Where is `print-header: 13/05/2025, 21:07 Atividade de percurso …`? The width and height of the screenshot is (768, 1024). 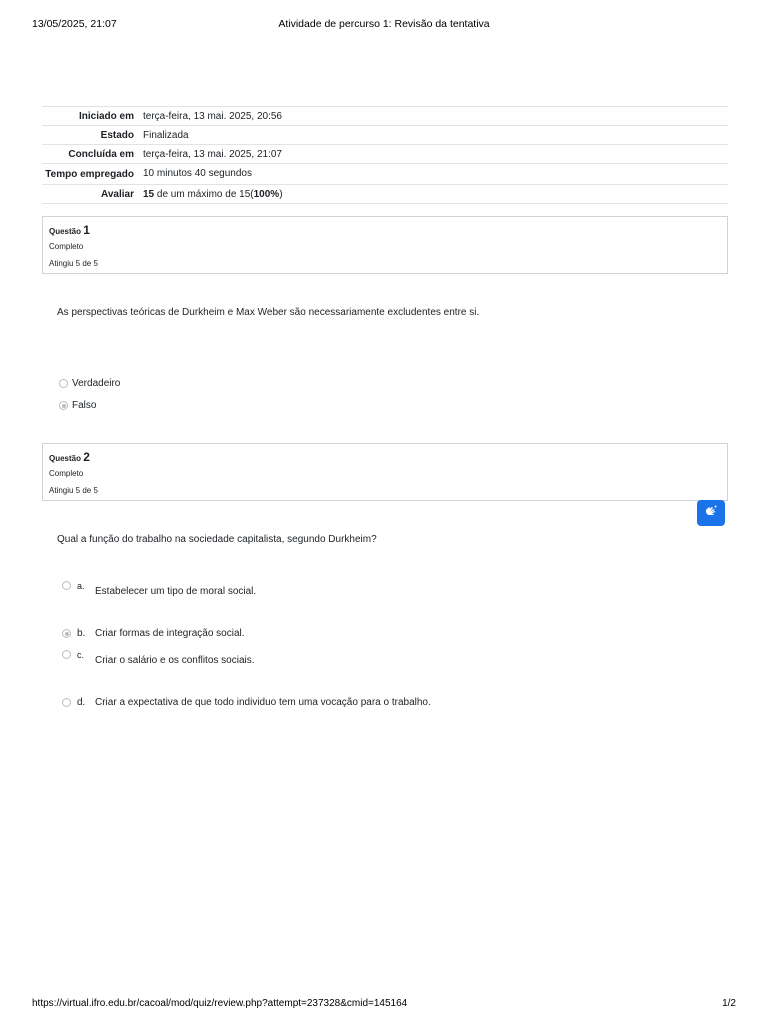
print-header: 13/05/2025, 21:07 Atividade de percurso … is located at coordinates (384, 25).